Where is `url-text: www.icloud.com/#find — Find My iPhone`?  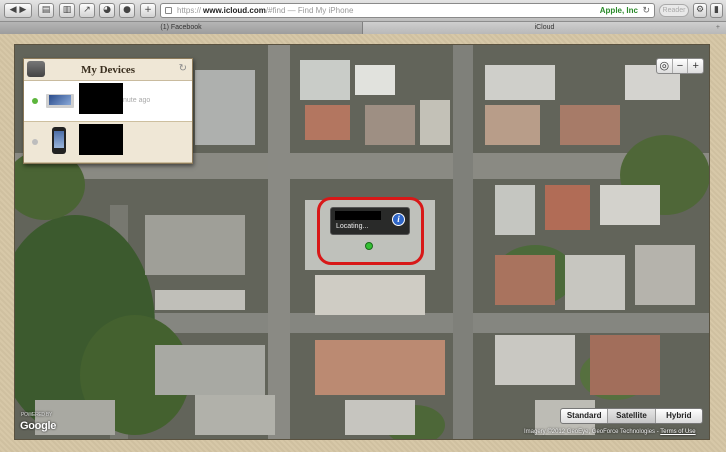
url-text: www.icloud.com/#find — Find My iPhone is located at coordinates (278, 10).